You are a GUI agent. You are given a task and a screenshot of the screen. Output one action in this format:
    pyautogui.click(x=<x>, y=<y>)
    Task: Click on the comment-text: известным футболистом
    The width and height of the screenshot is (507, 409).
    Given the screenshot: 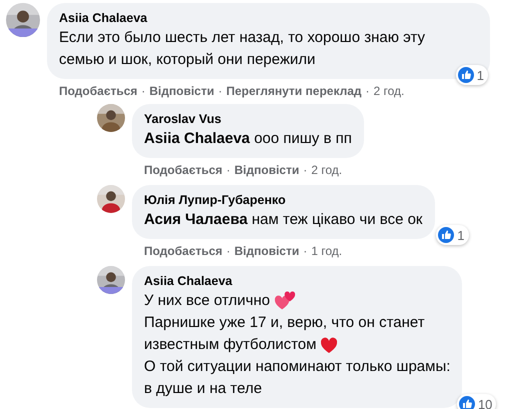 What is the action you would take?
    pyautogui.click(x=230, y=345)
    